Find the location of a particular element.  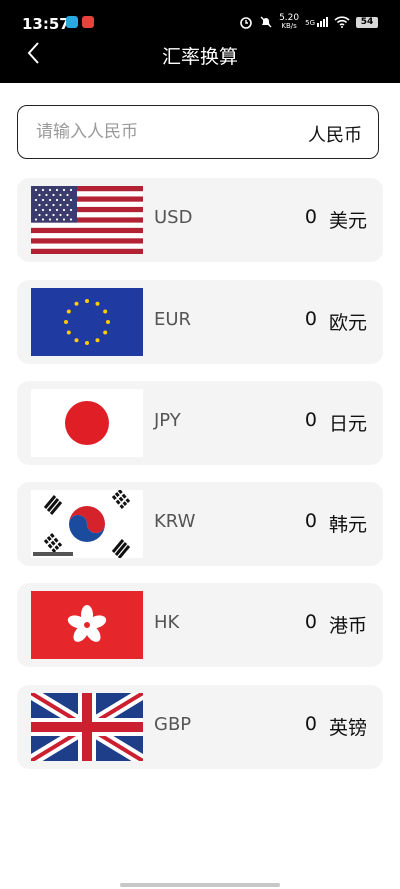

currency-row-eur: EUR 0 欧元 is located at coordinates (200, 322).